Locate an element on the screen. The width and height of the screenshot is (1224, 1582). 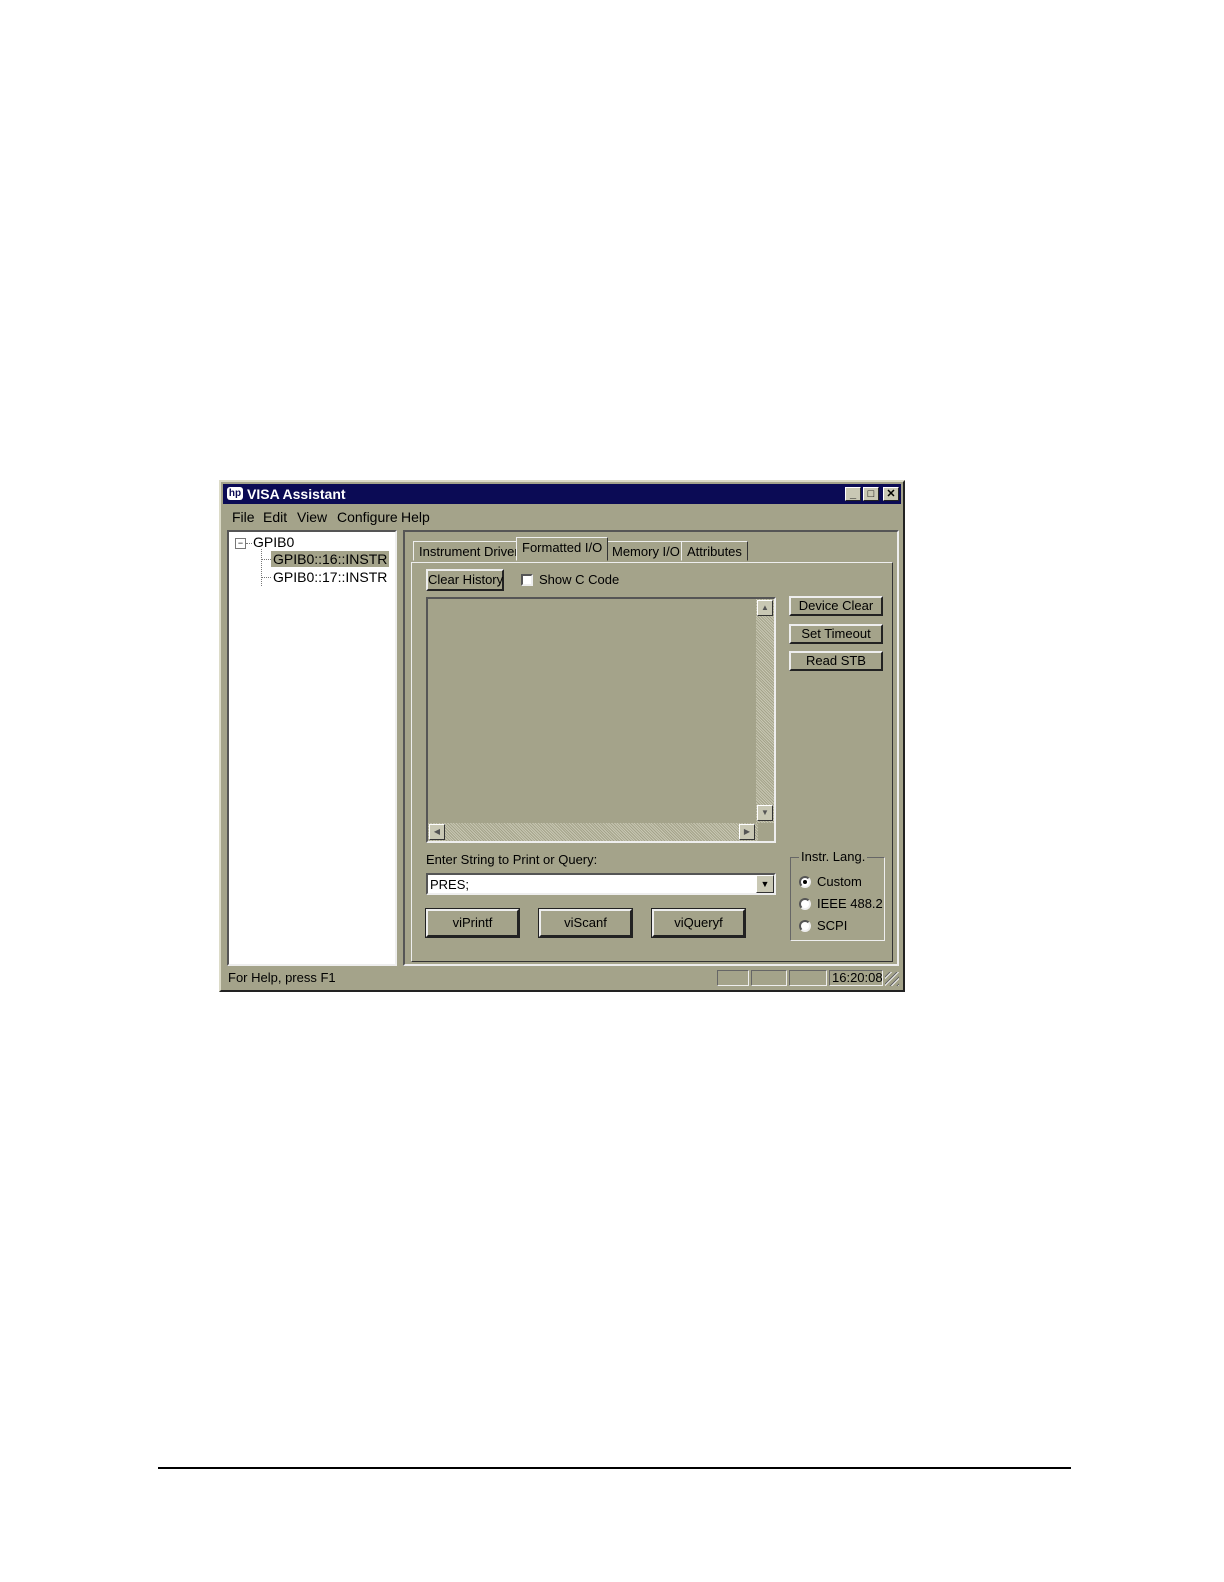
tab-formatted-io: Formatted I/O is located at coordinates (562, 549).